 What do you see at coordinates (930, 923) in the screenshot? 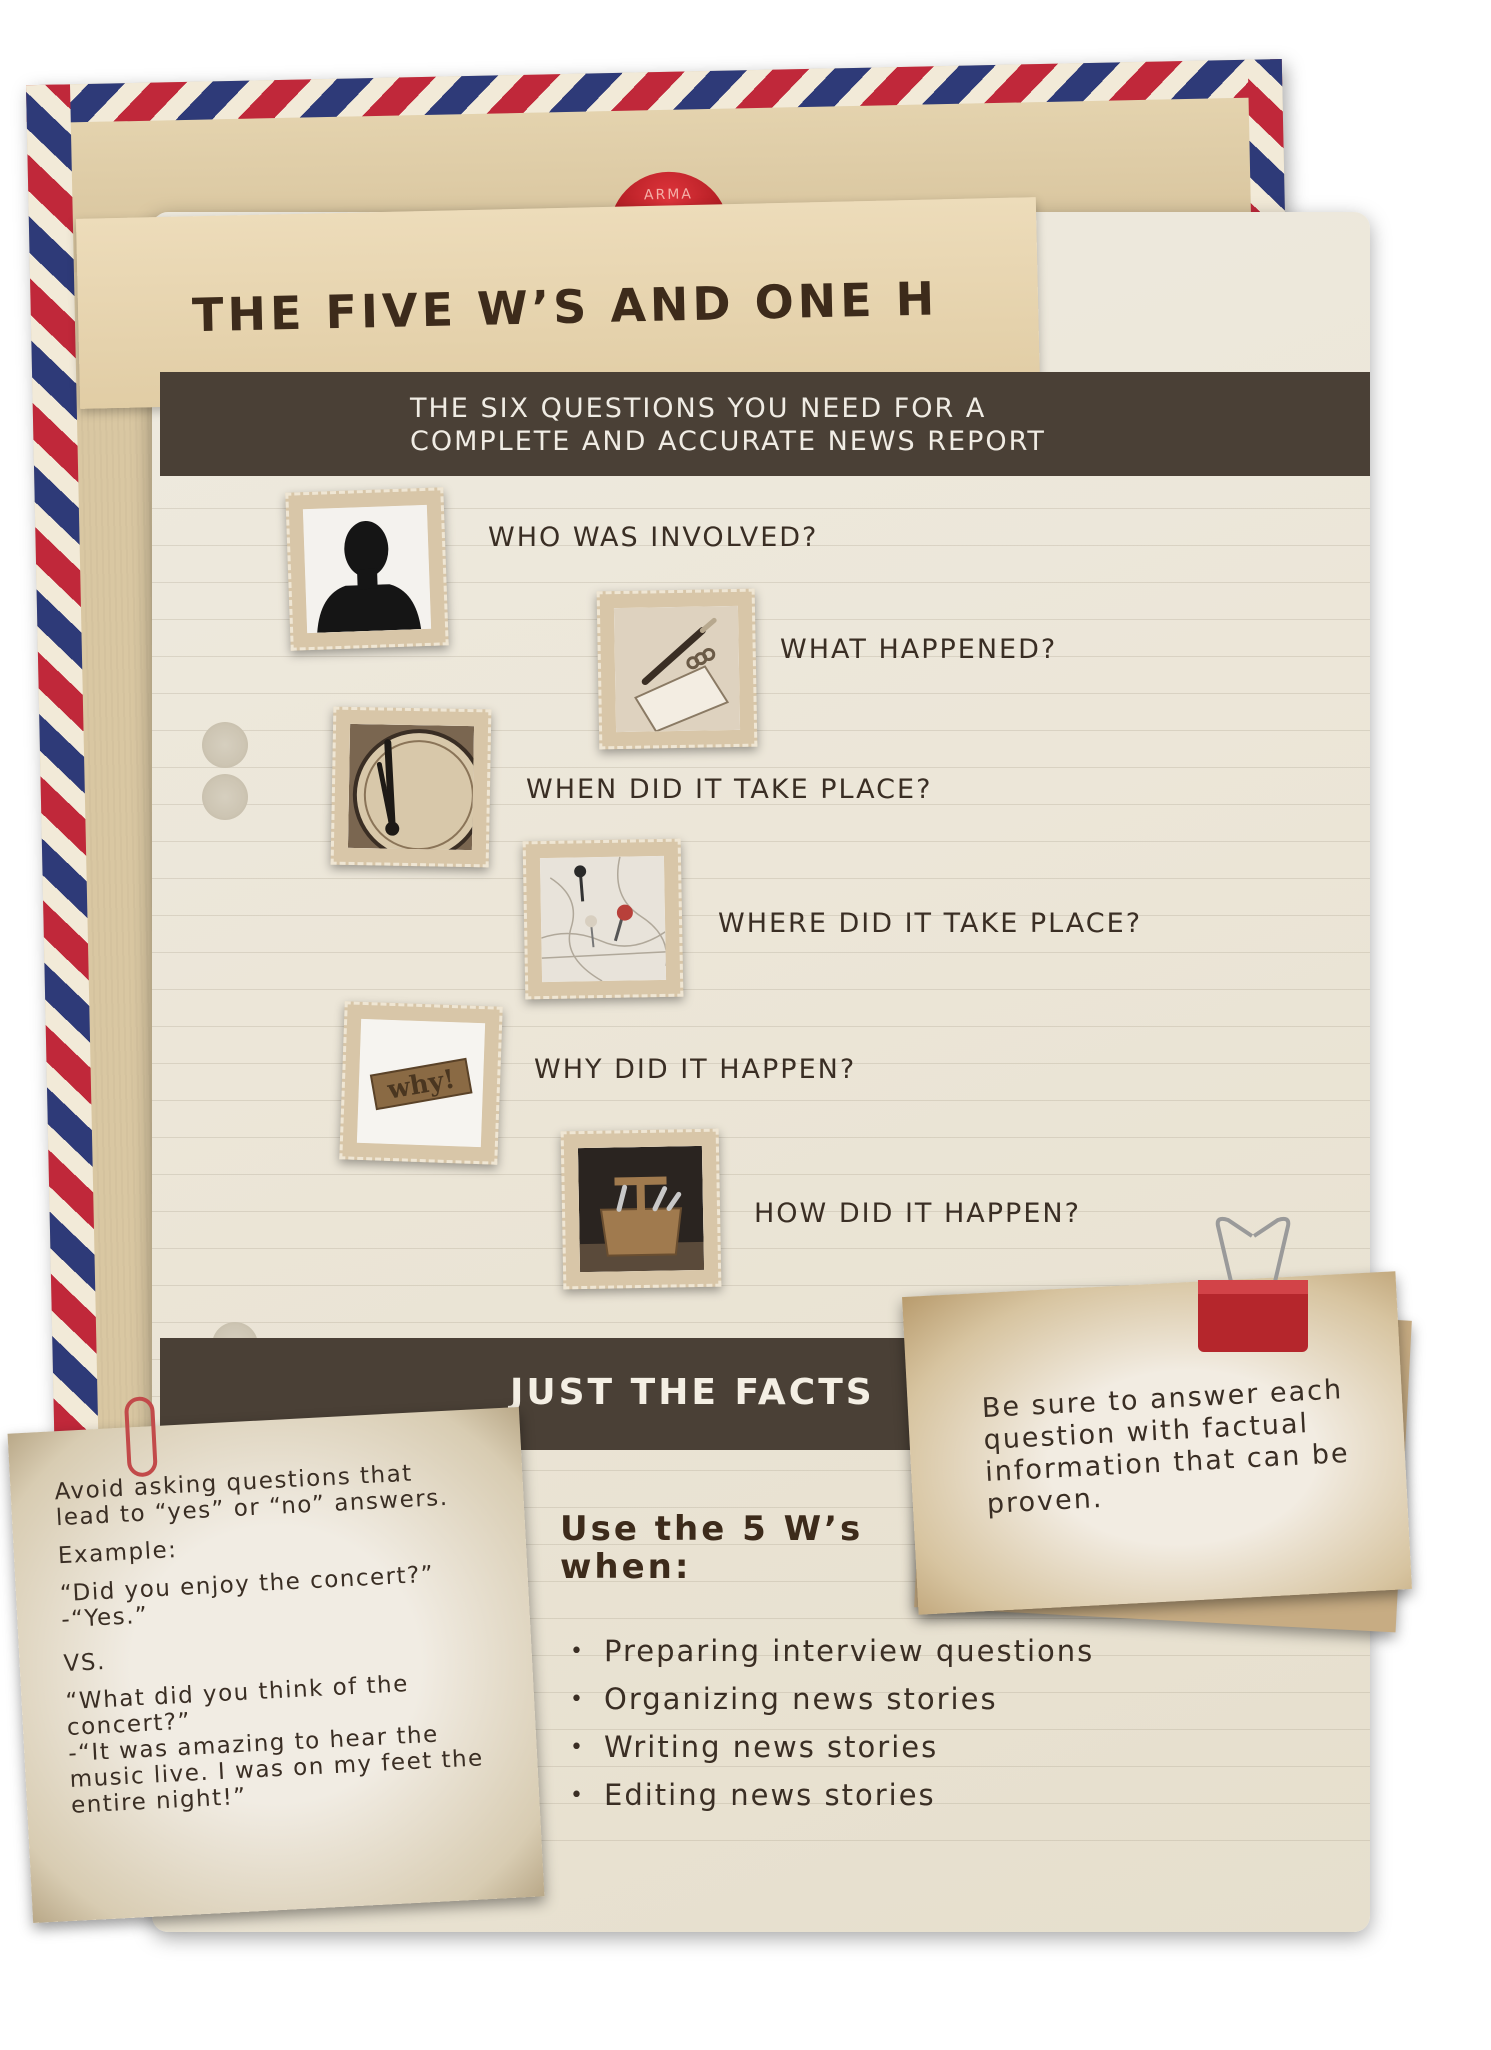
I see `question-where: WHERE DID IT TAKE PLACE?` at bounding box center [930, 923].